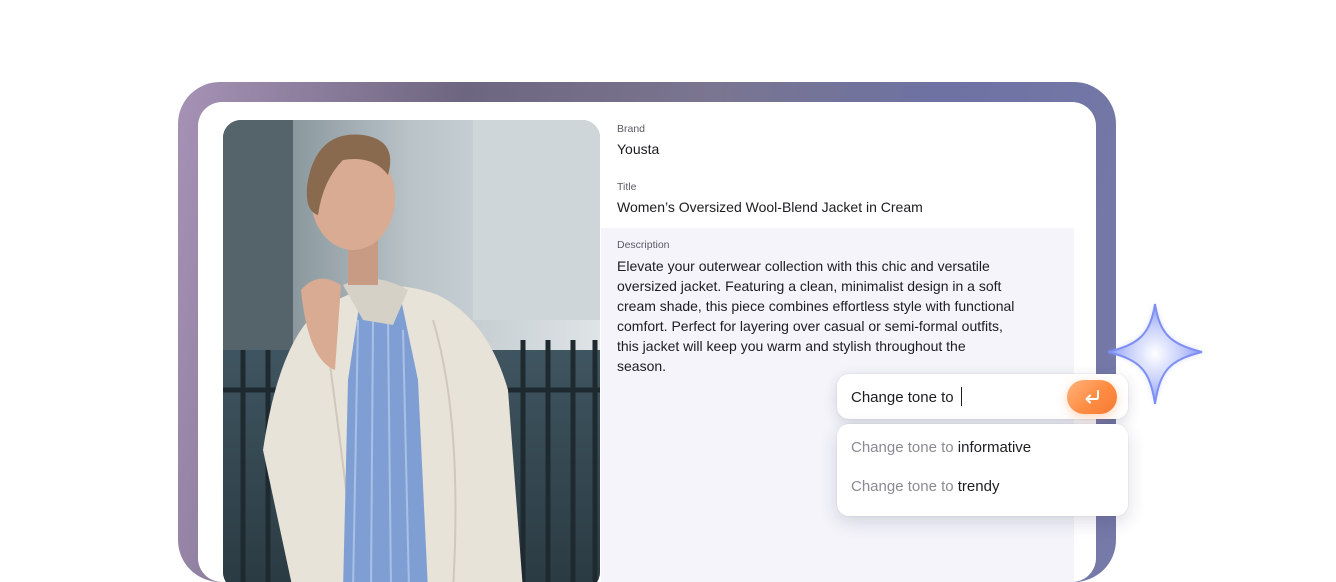 Image resolution: width=1336 pixels, height=582 pixels. I want to click on brand-label: Brand, so click(631, 129).